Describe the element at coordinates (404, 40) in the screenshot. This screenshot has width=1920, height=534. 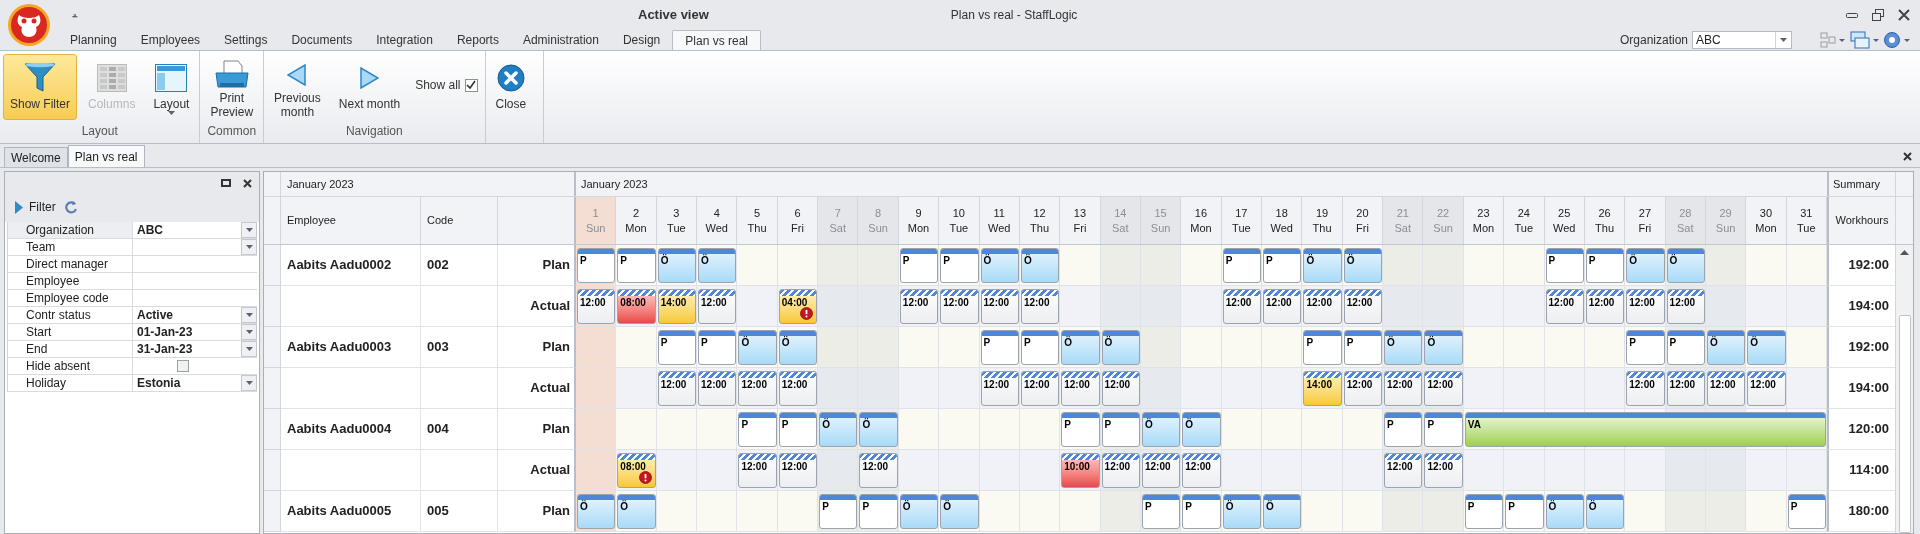
I see `menu-tab: Integration` at that location.